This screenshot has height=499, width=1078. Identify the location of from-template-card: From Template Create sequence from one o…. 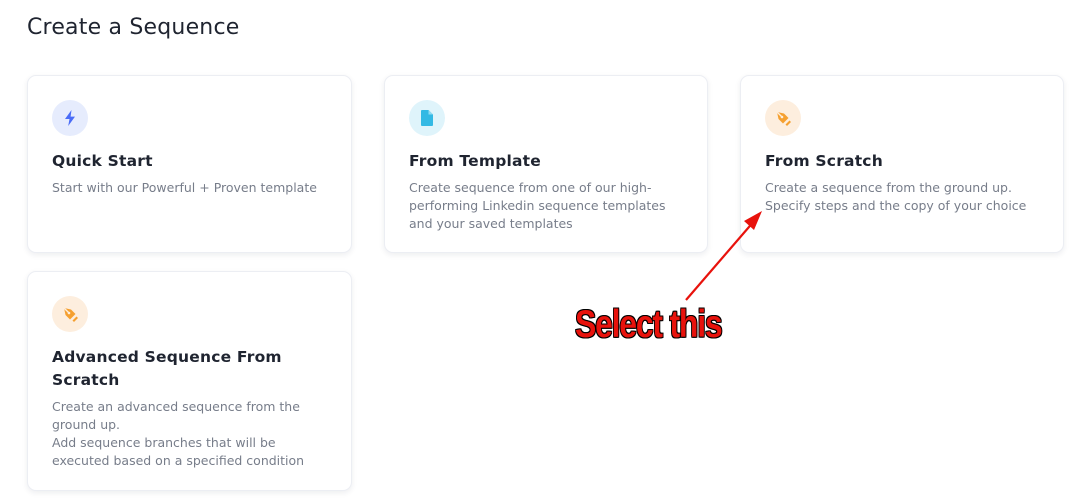
(546, 164).